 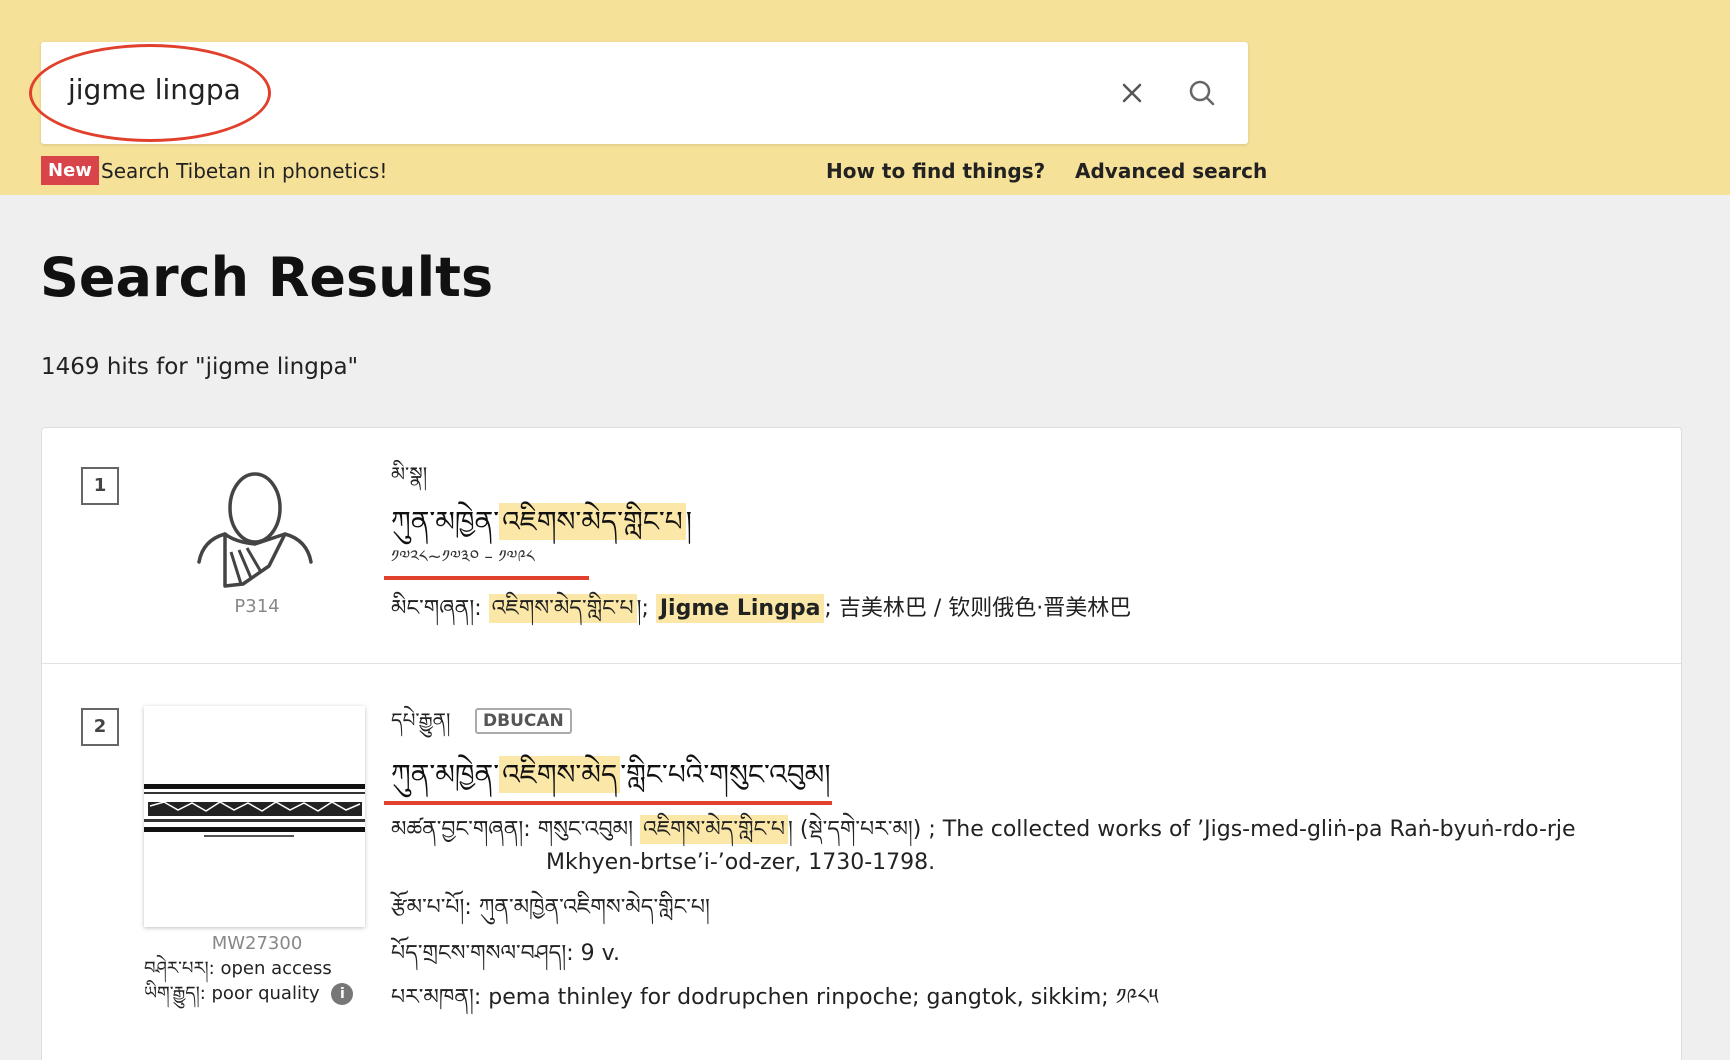 What do you see at coordinates (713, 829) in the screenshot?
I see `alt-title-highlight: འཇིགས་མེད་གླིང་པ` at bounding box center [713, 829].